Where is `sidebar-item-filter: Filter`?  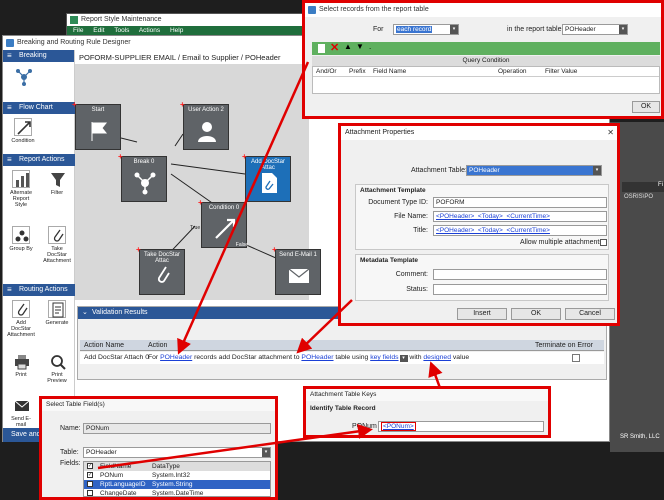 sidebar-item-filter: Filter is located at coordinates (57, 183).